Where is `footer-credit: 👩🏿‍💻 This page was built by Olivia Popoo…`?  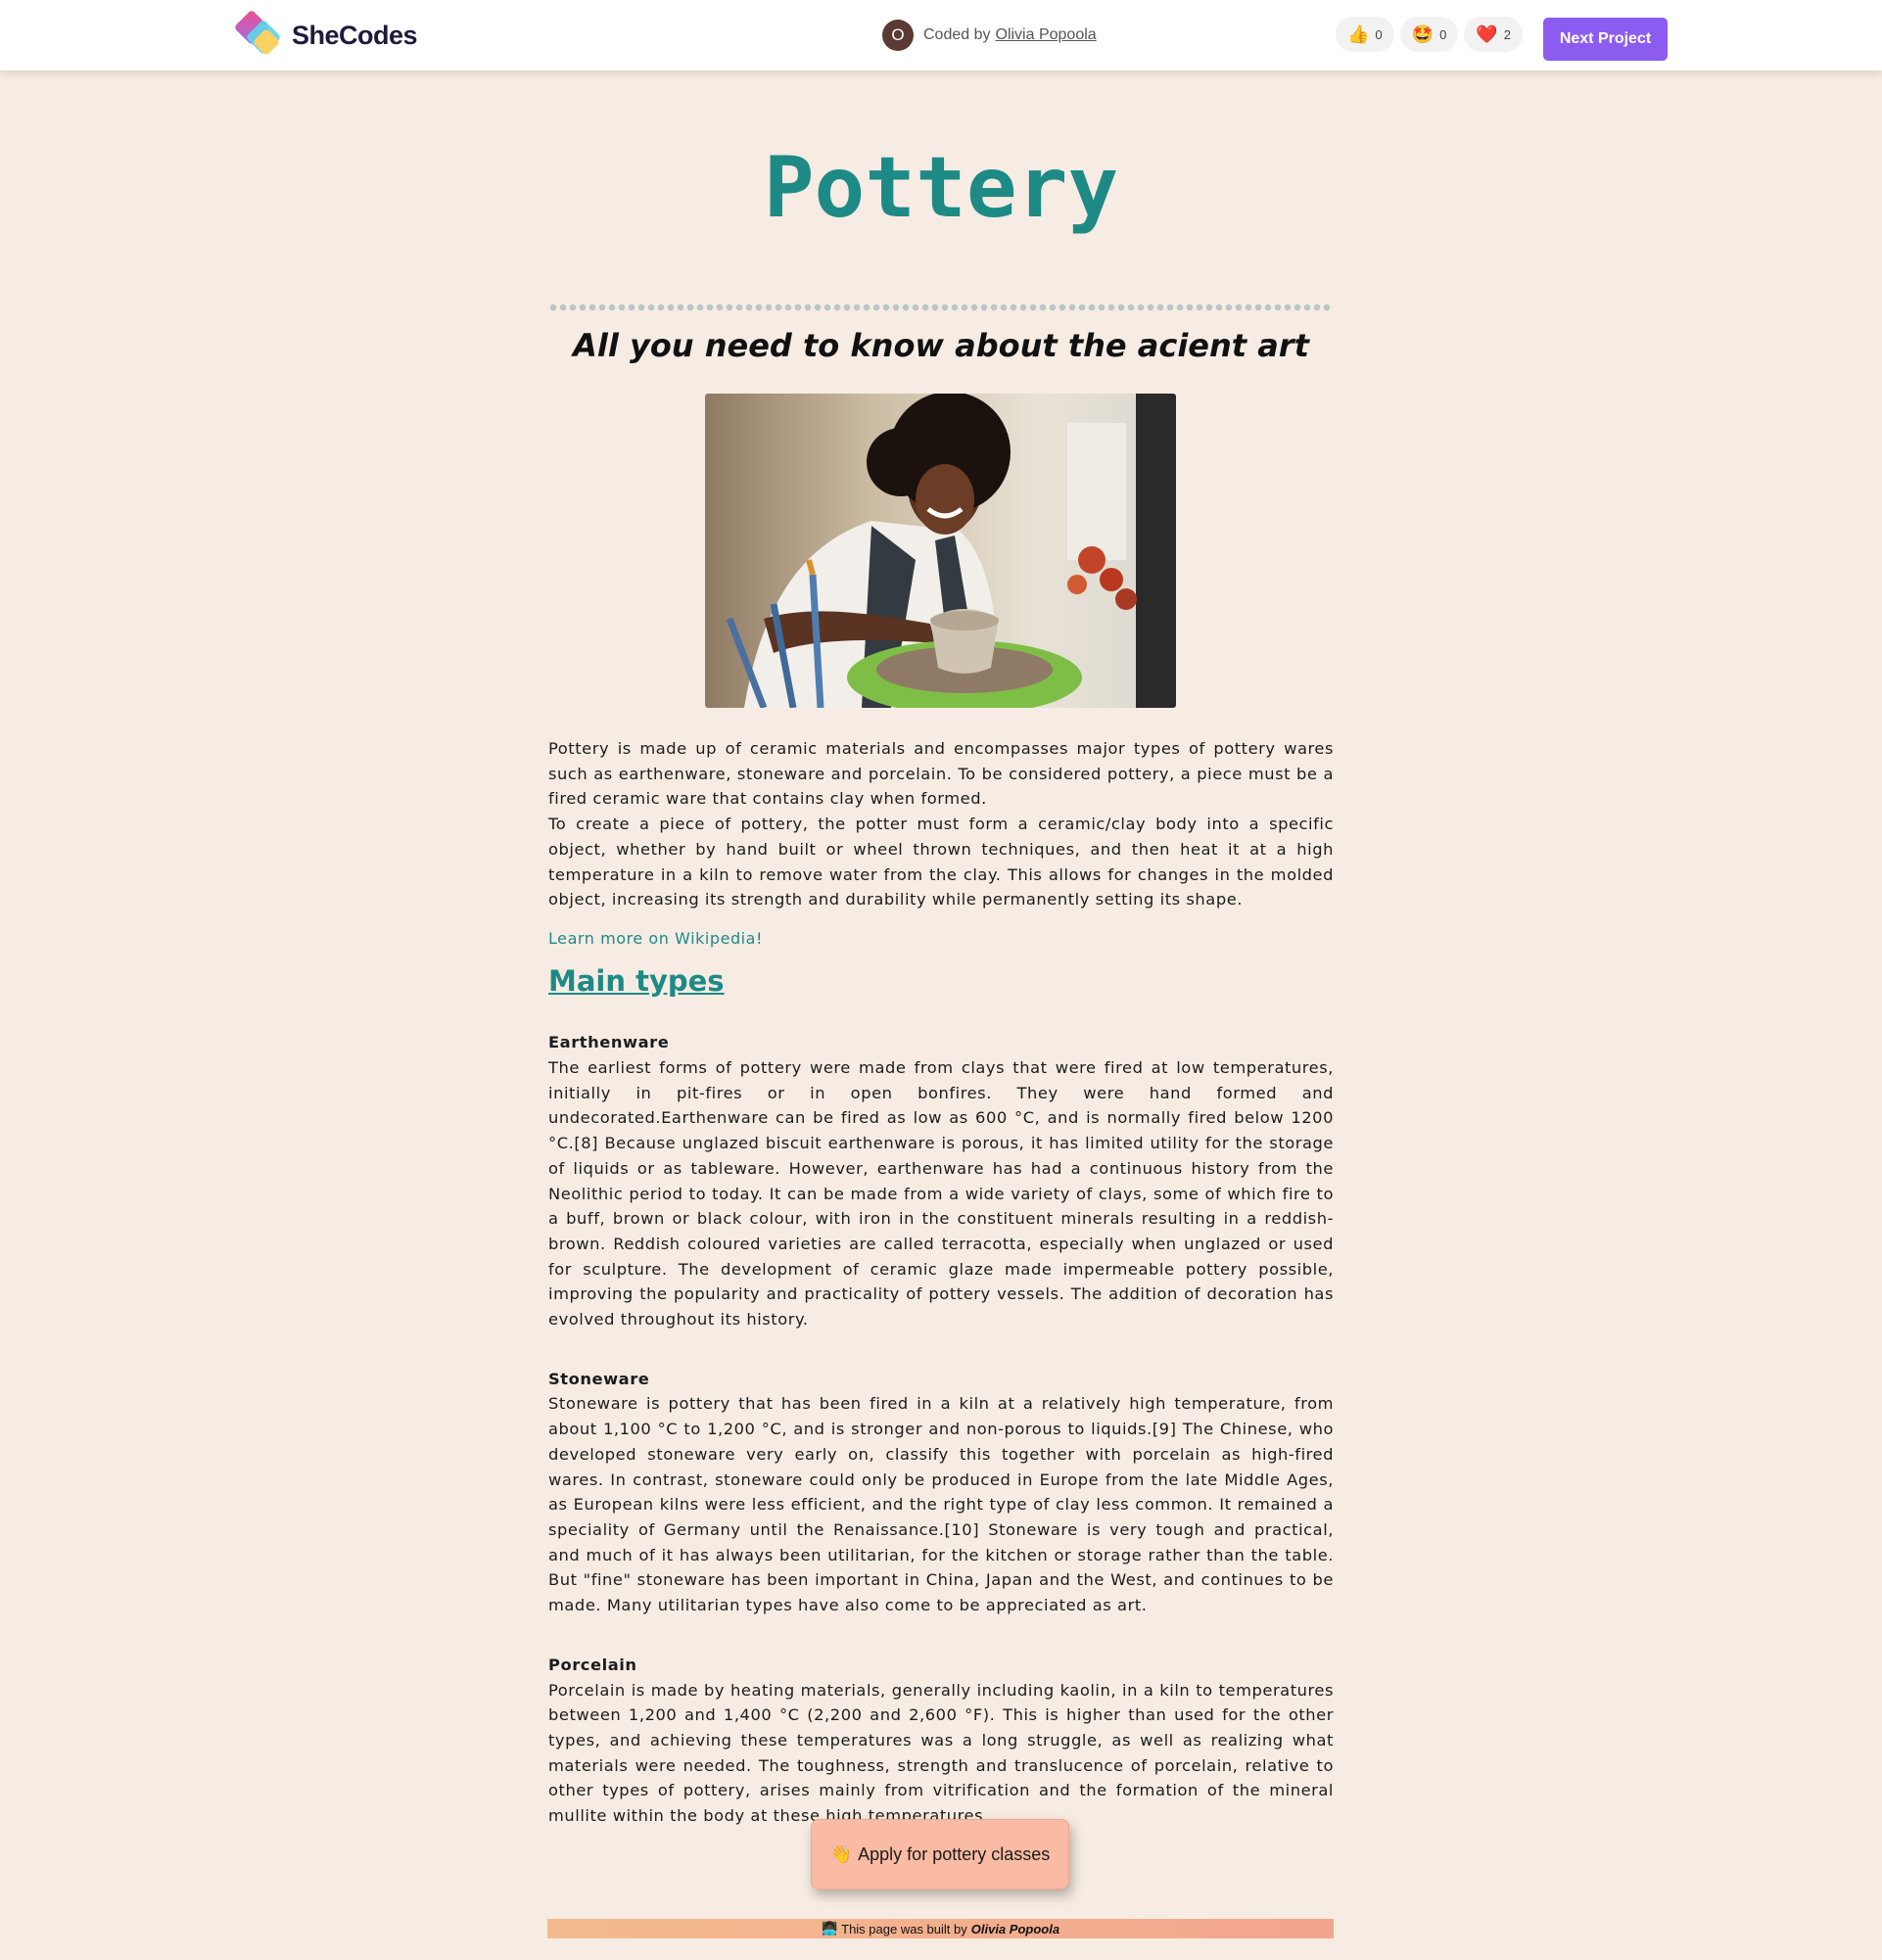
footer-credit: 👩🏿‍💻 This page was built by Olivia Popoo… is located at coordinates (940, 1928).